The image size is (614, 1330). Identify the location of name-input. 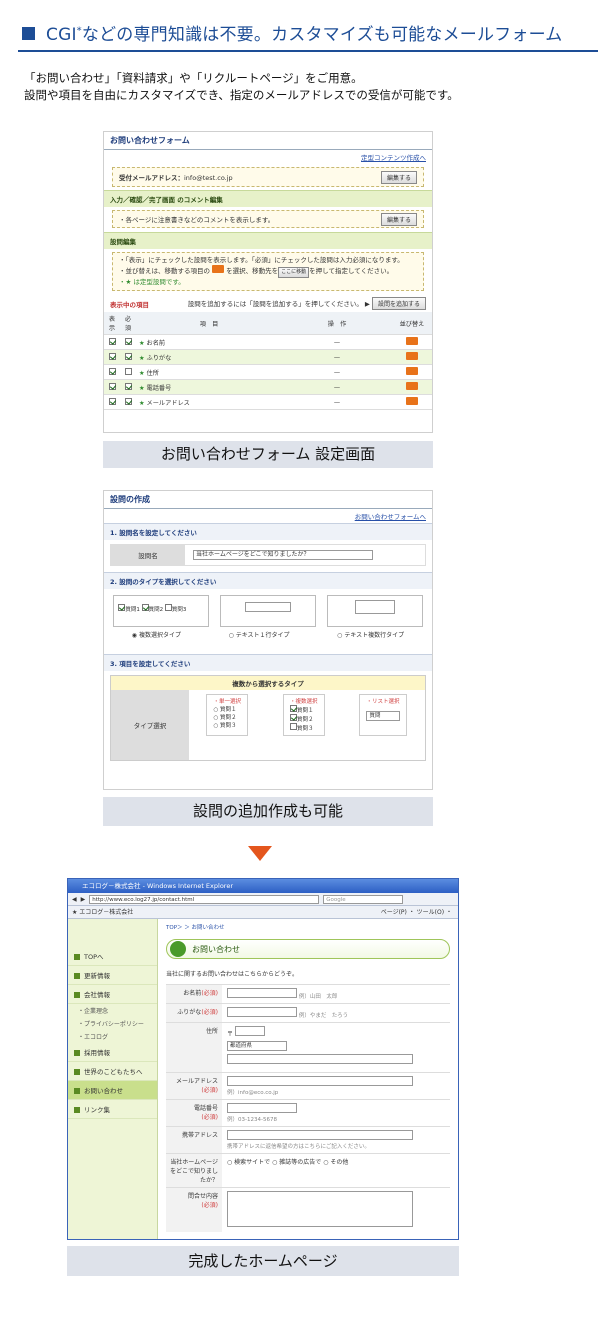
(262, 993).